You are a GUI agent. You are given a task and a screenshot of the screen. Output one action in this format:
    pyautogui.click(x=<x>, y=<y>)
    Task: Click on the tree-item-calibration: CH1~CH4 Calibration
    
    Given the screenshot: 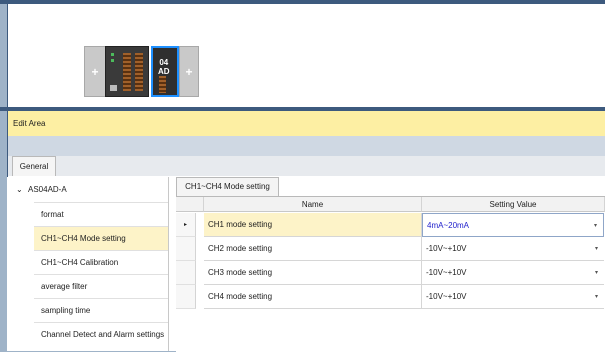 What is the action you would take?
    pyautogui.click(x=101, y=262)
    